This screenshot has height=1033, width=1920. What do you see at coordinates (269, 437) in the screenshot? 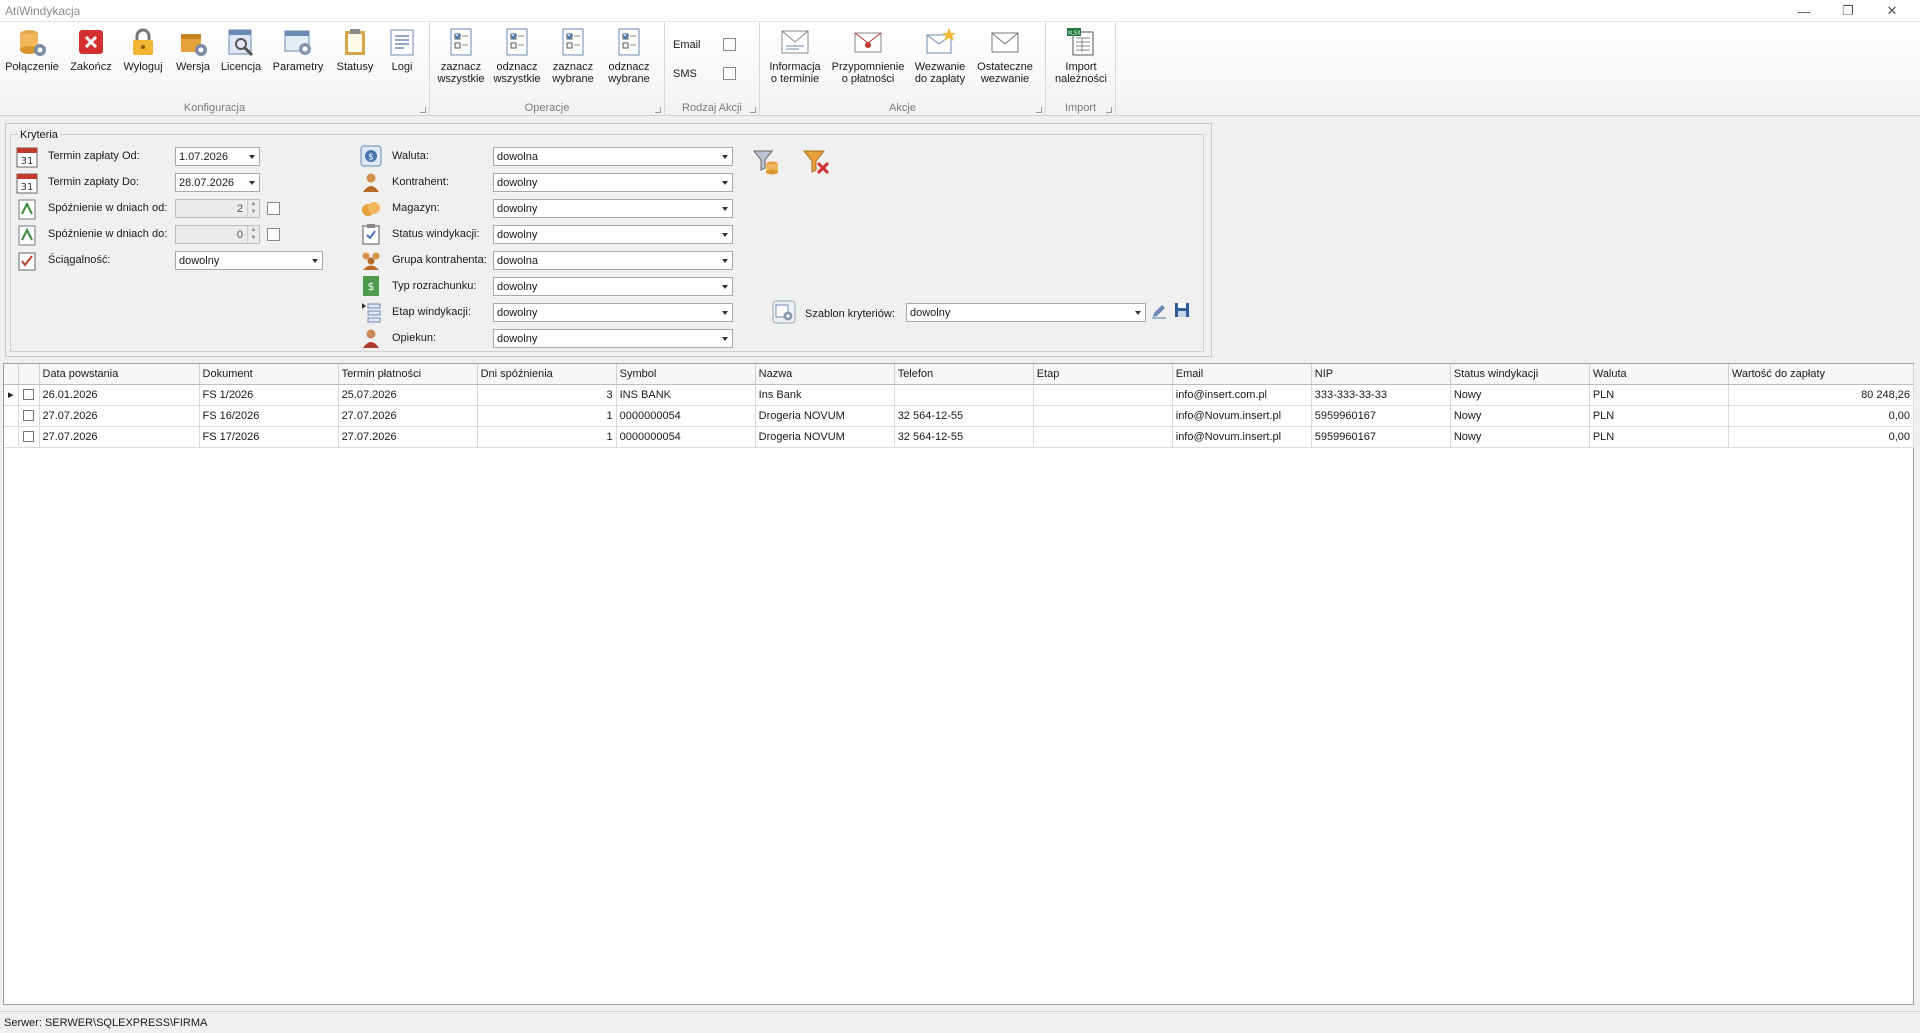
I see `cell: FS 17/2026` at bounding box center [269, 437].